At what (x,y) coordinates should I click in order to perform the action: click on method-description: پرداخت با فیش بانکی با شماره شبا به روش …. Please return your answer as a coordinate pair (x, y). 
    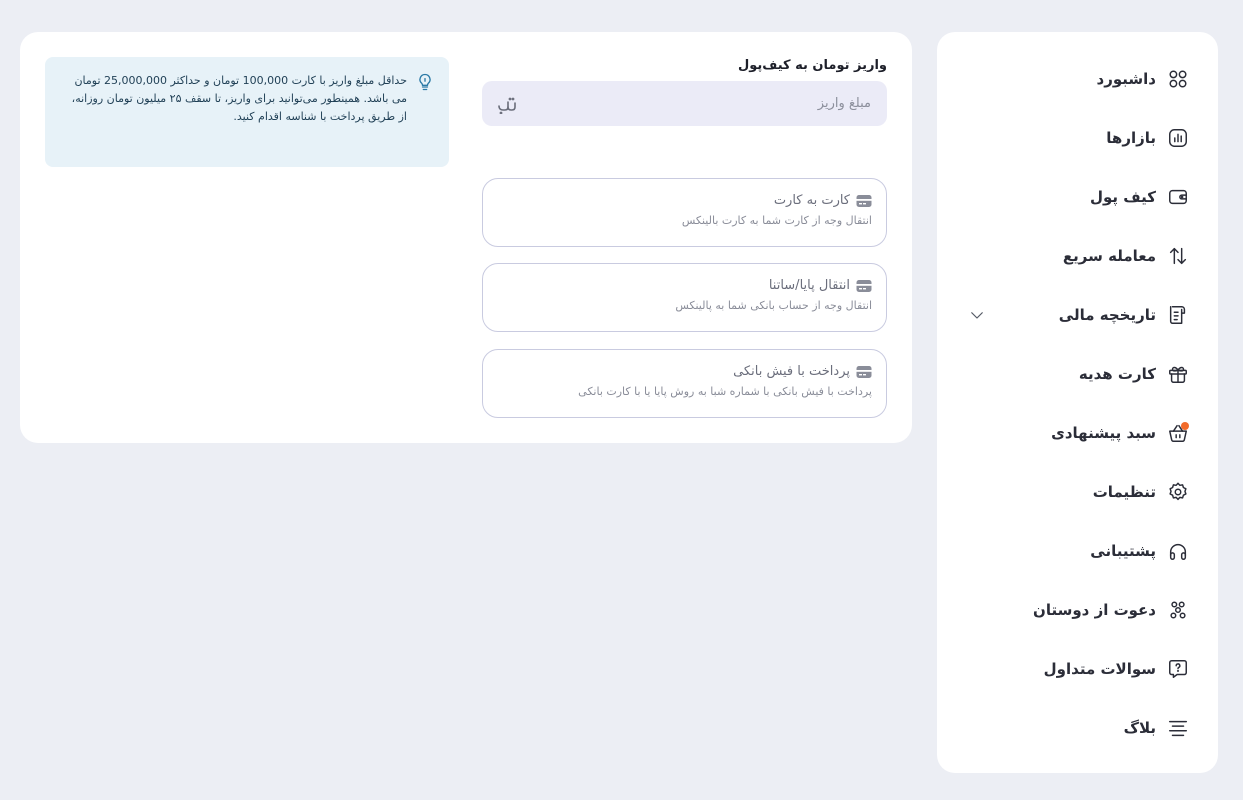
    Looking at the image, I should click on (725, 391).